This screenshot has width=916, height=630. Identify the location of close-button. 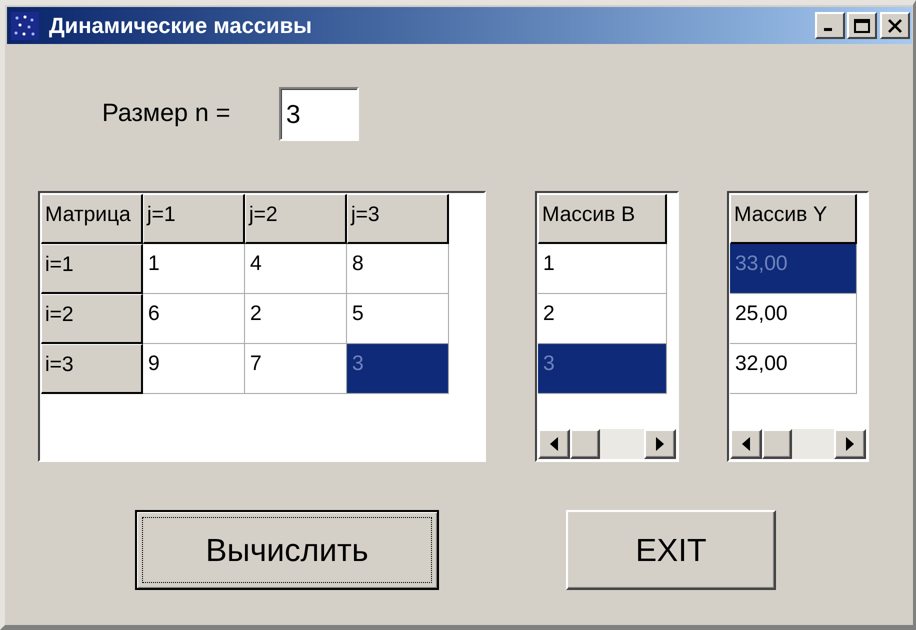
(895, 25).